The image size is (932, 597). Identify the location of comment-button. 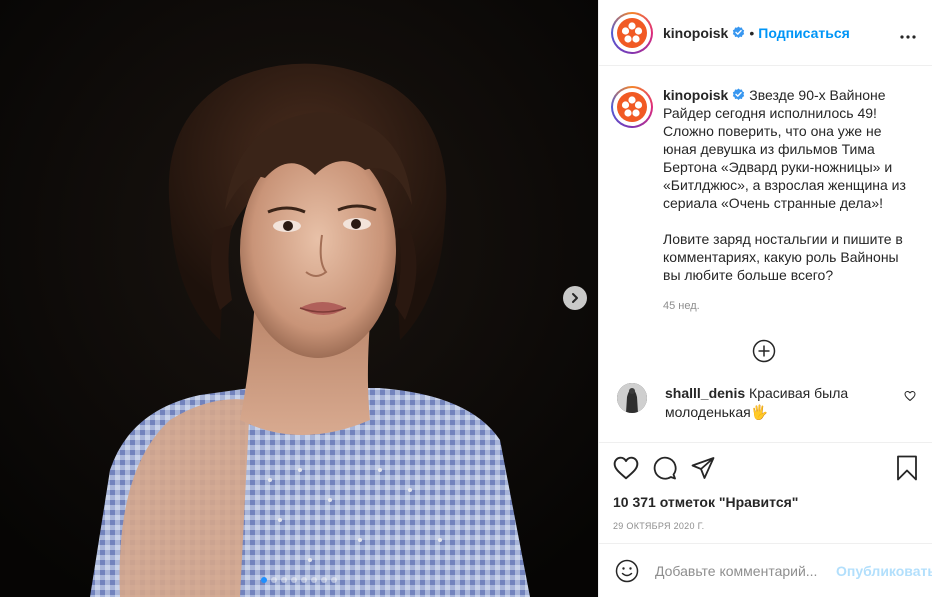
(665, 468).